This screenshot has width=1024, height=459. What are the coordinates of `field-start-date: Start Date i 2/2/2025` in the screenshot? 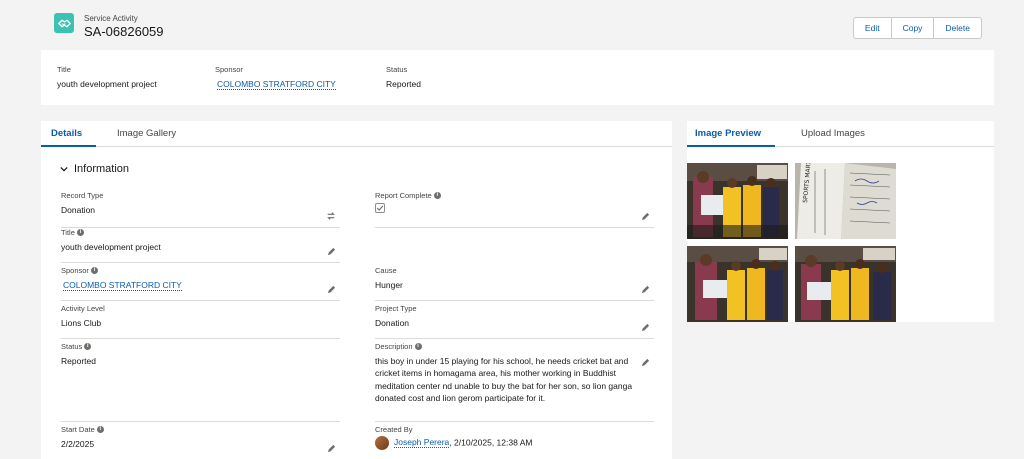 It's located at (200, 442).